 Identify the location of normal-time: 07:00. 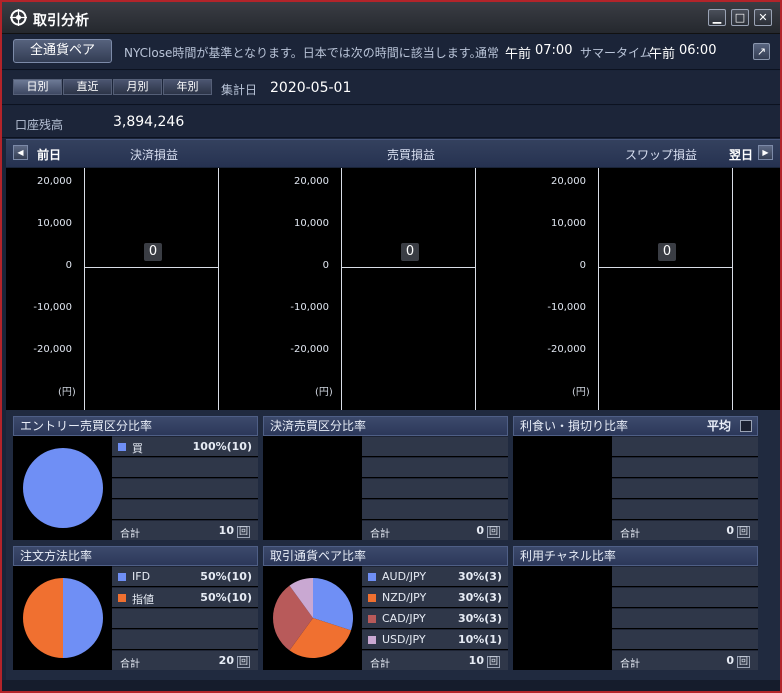
(554, 50).